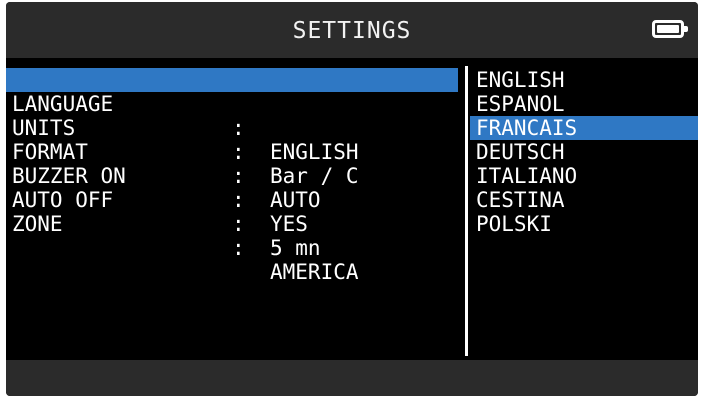  Describe the element at coordinates (686, 29) in the screenshot. I see `battery-tip` at that location.